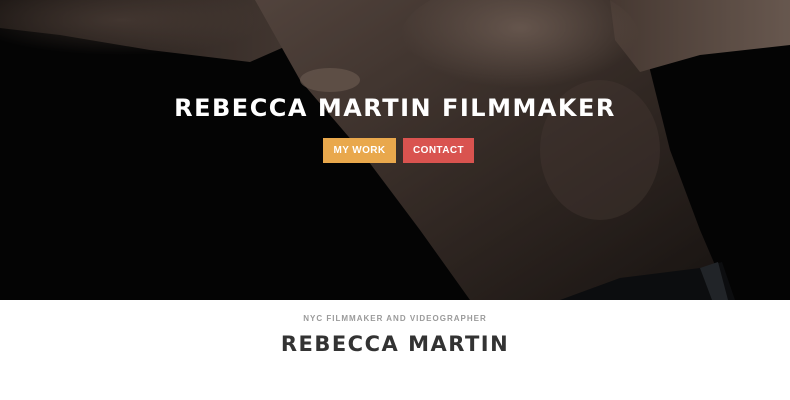 This screenshot has height=400, width=790. What do you see at coordinates (395, 318) in the screenshot?
I see `intro-subtitle: NYC FILMMAKER AND VIDEOGRAPHER` at bounding box center [395, 318].